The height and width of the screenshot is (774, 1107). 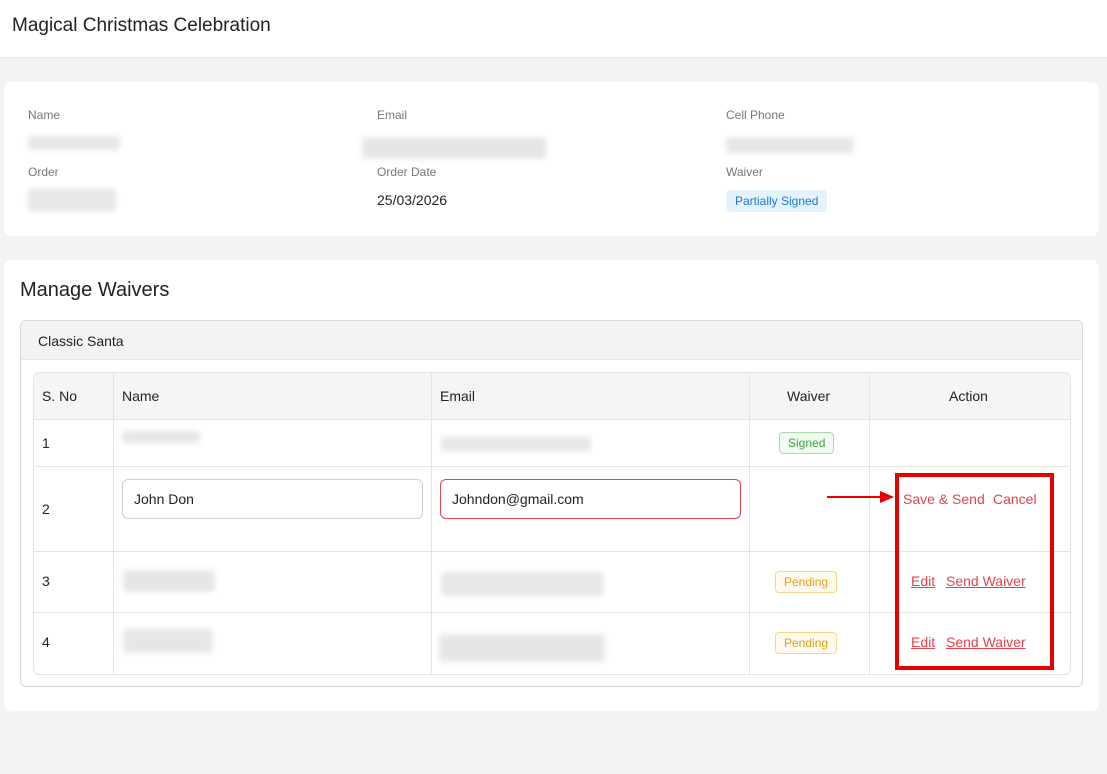 What do you see at coordinates (392, 115) in the screenshot?
I see `email-label: Email` at bounding box center [392, 115].